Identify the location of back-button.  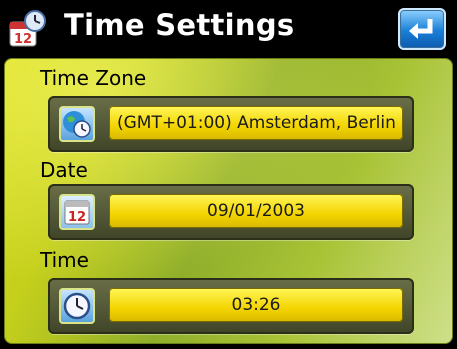
(422, 29).